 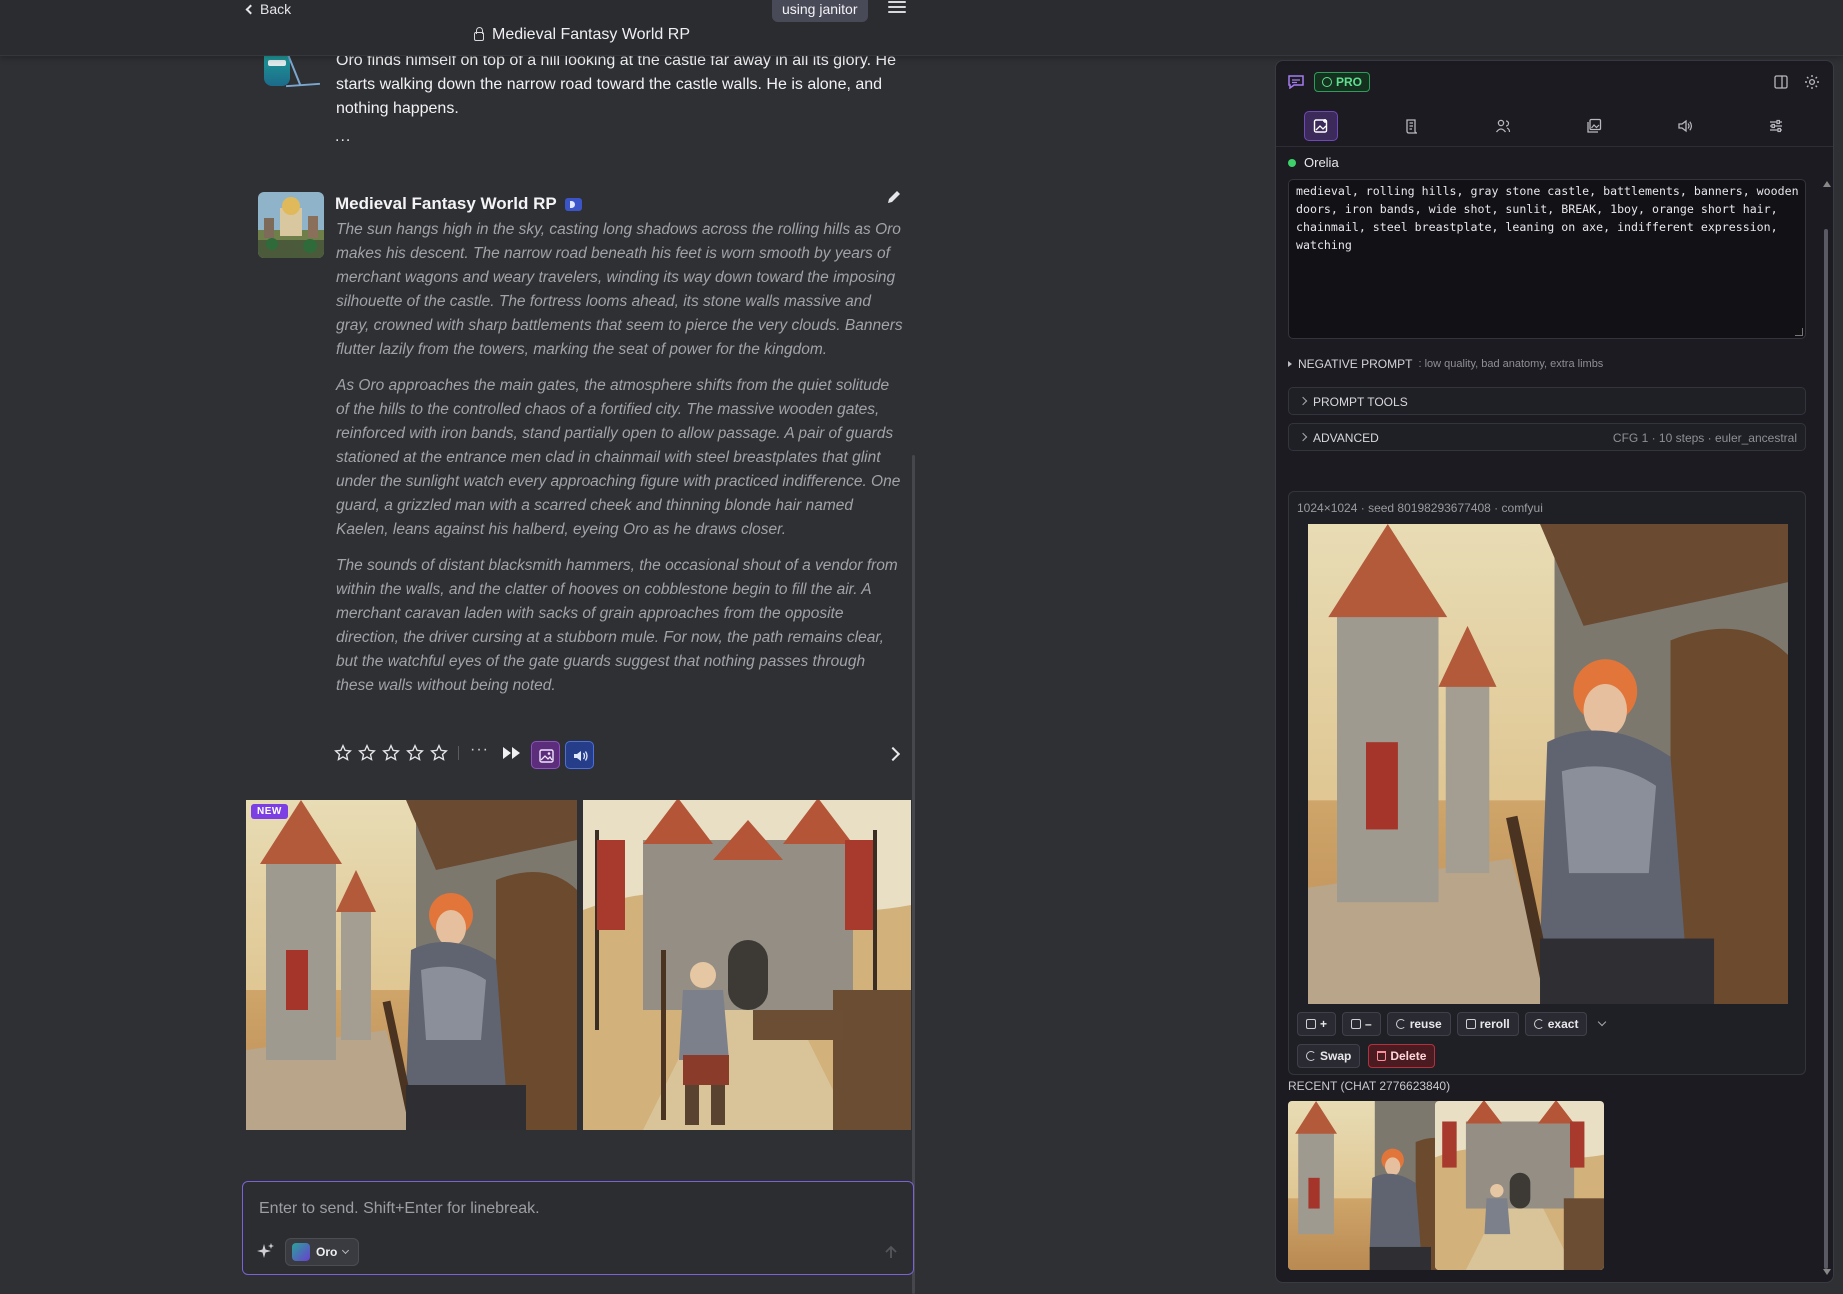 I want to click on send-arrow-icon, so click(x=891, y=1252).